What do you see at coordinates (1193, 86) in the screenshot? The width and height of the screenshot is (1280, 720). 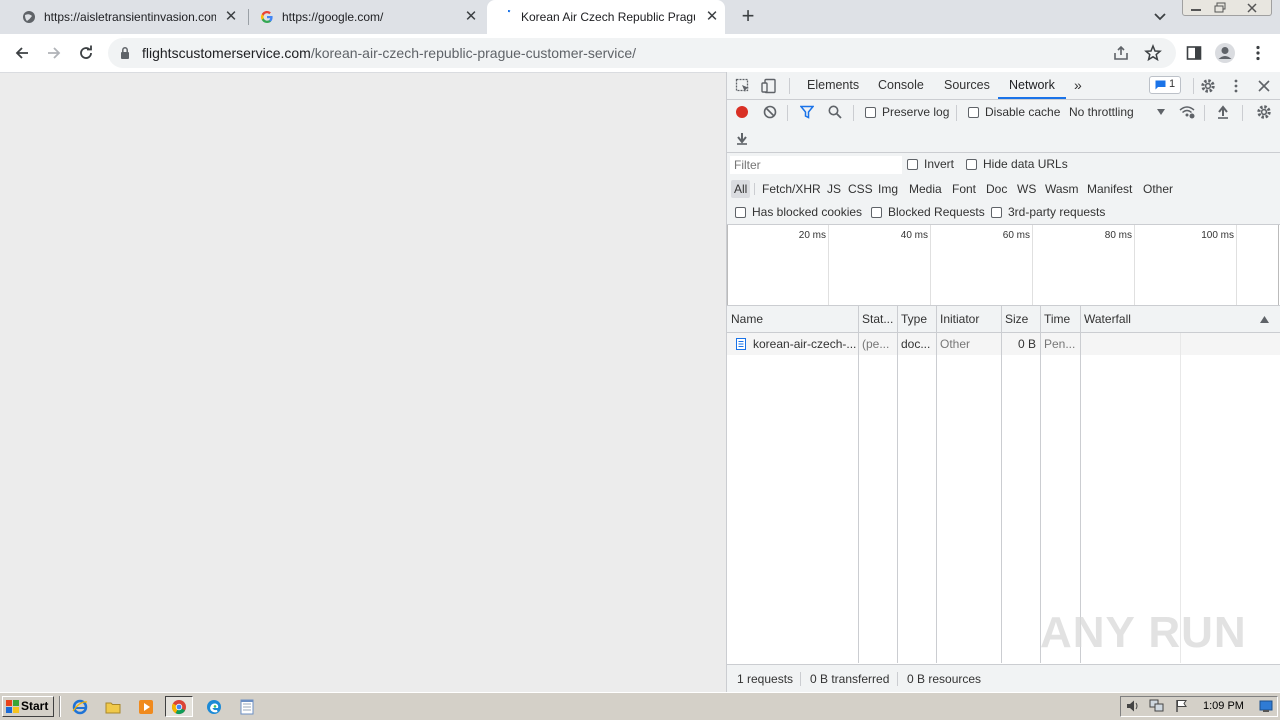 I see `divider` at bounding box center [1193, 86].